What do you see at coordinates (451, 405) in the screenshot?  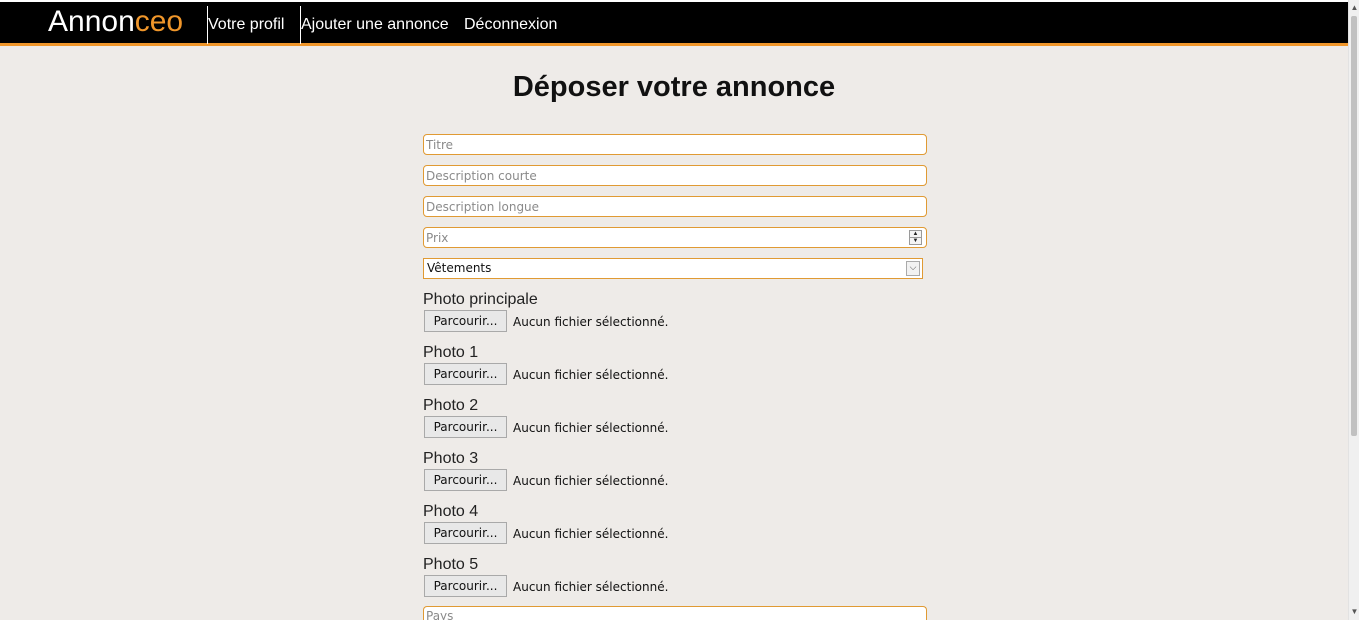 I see `photo-2-label: Photo 2` at bounding box center [451, 405].